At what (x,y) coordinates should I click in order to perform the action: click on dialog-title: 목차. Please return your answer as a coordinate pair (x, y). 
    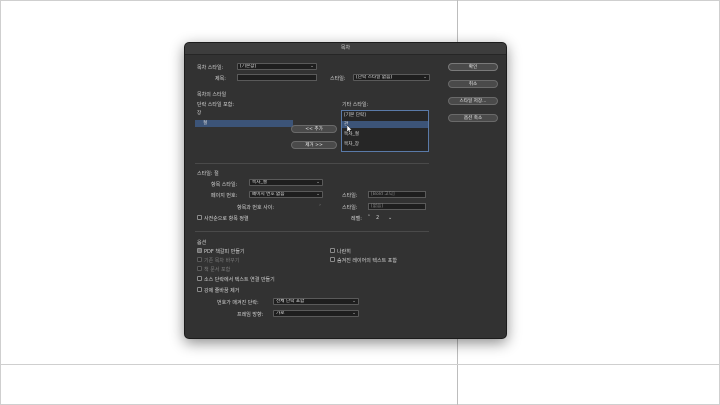
    Looking at the image, I should click on (345, 48).